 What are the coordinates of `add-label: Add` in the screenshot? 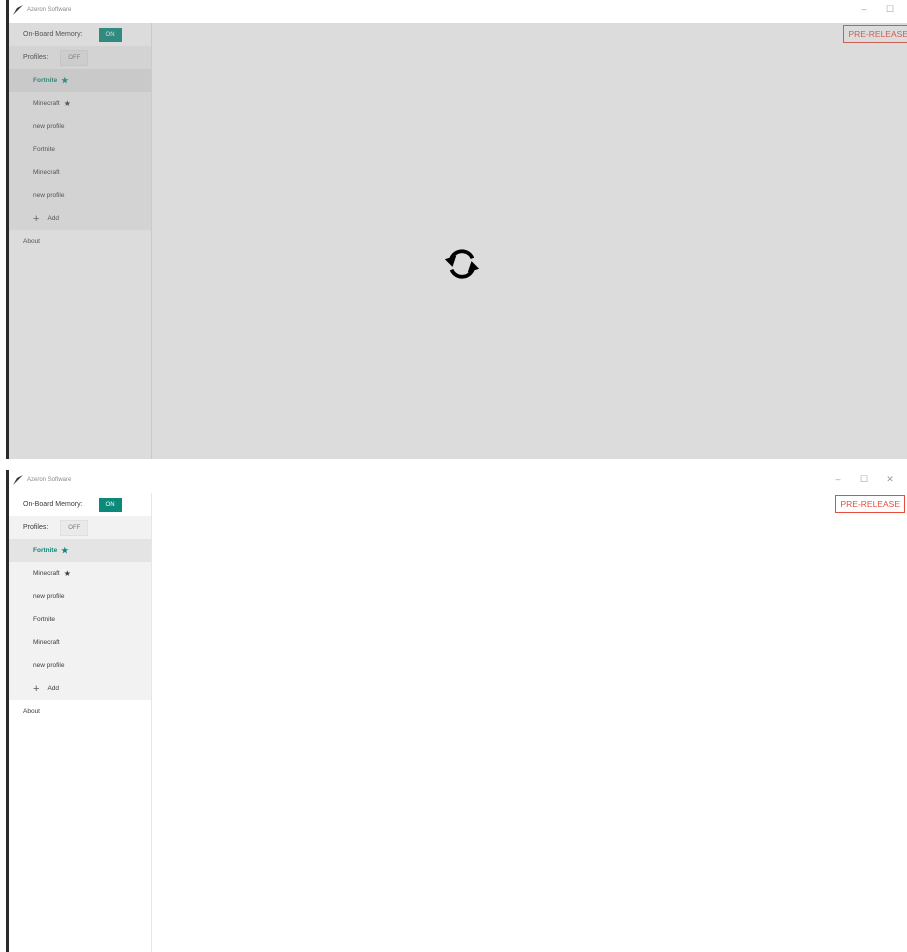 It's located at (53, 688).